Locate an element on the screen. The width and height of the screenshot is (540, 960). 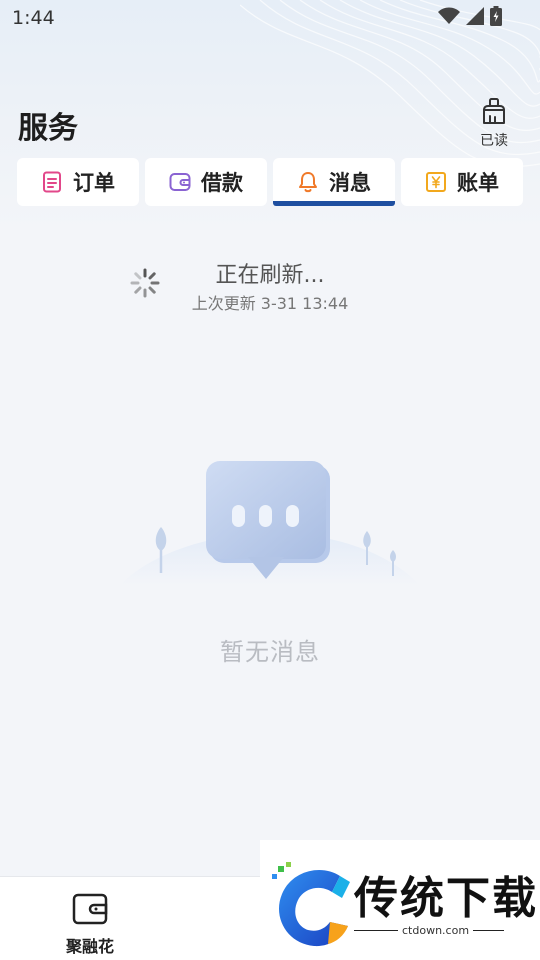
tab-loans-label: 借款 is located at coordinates (222, 183).